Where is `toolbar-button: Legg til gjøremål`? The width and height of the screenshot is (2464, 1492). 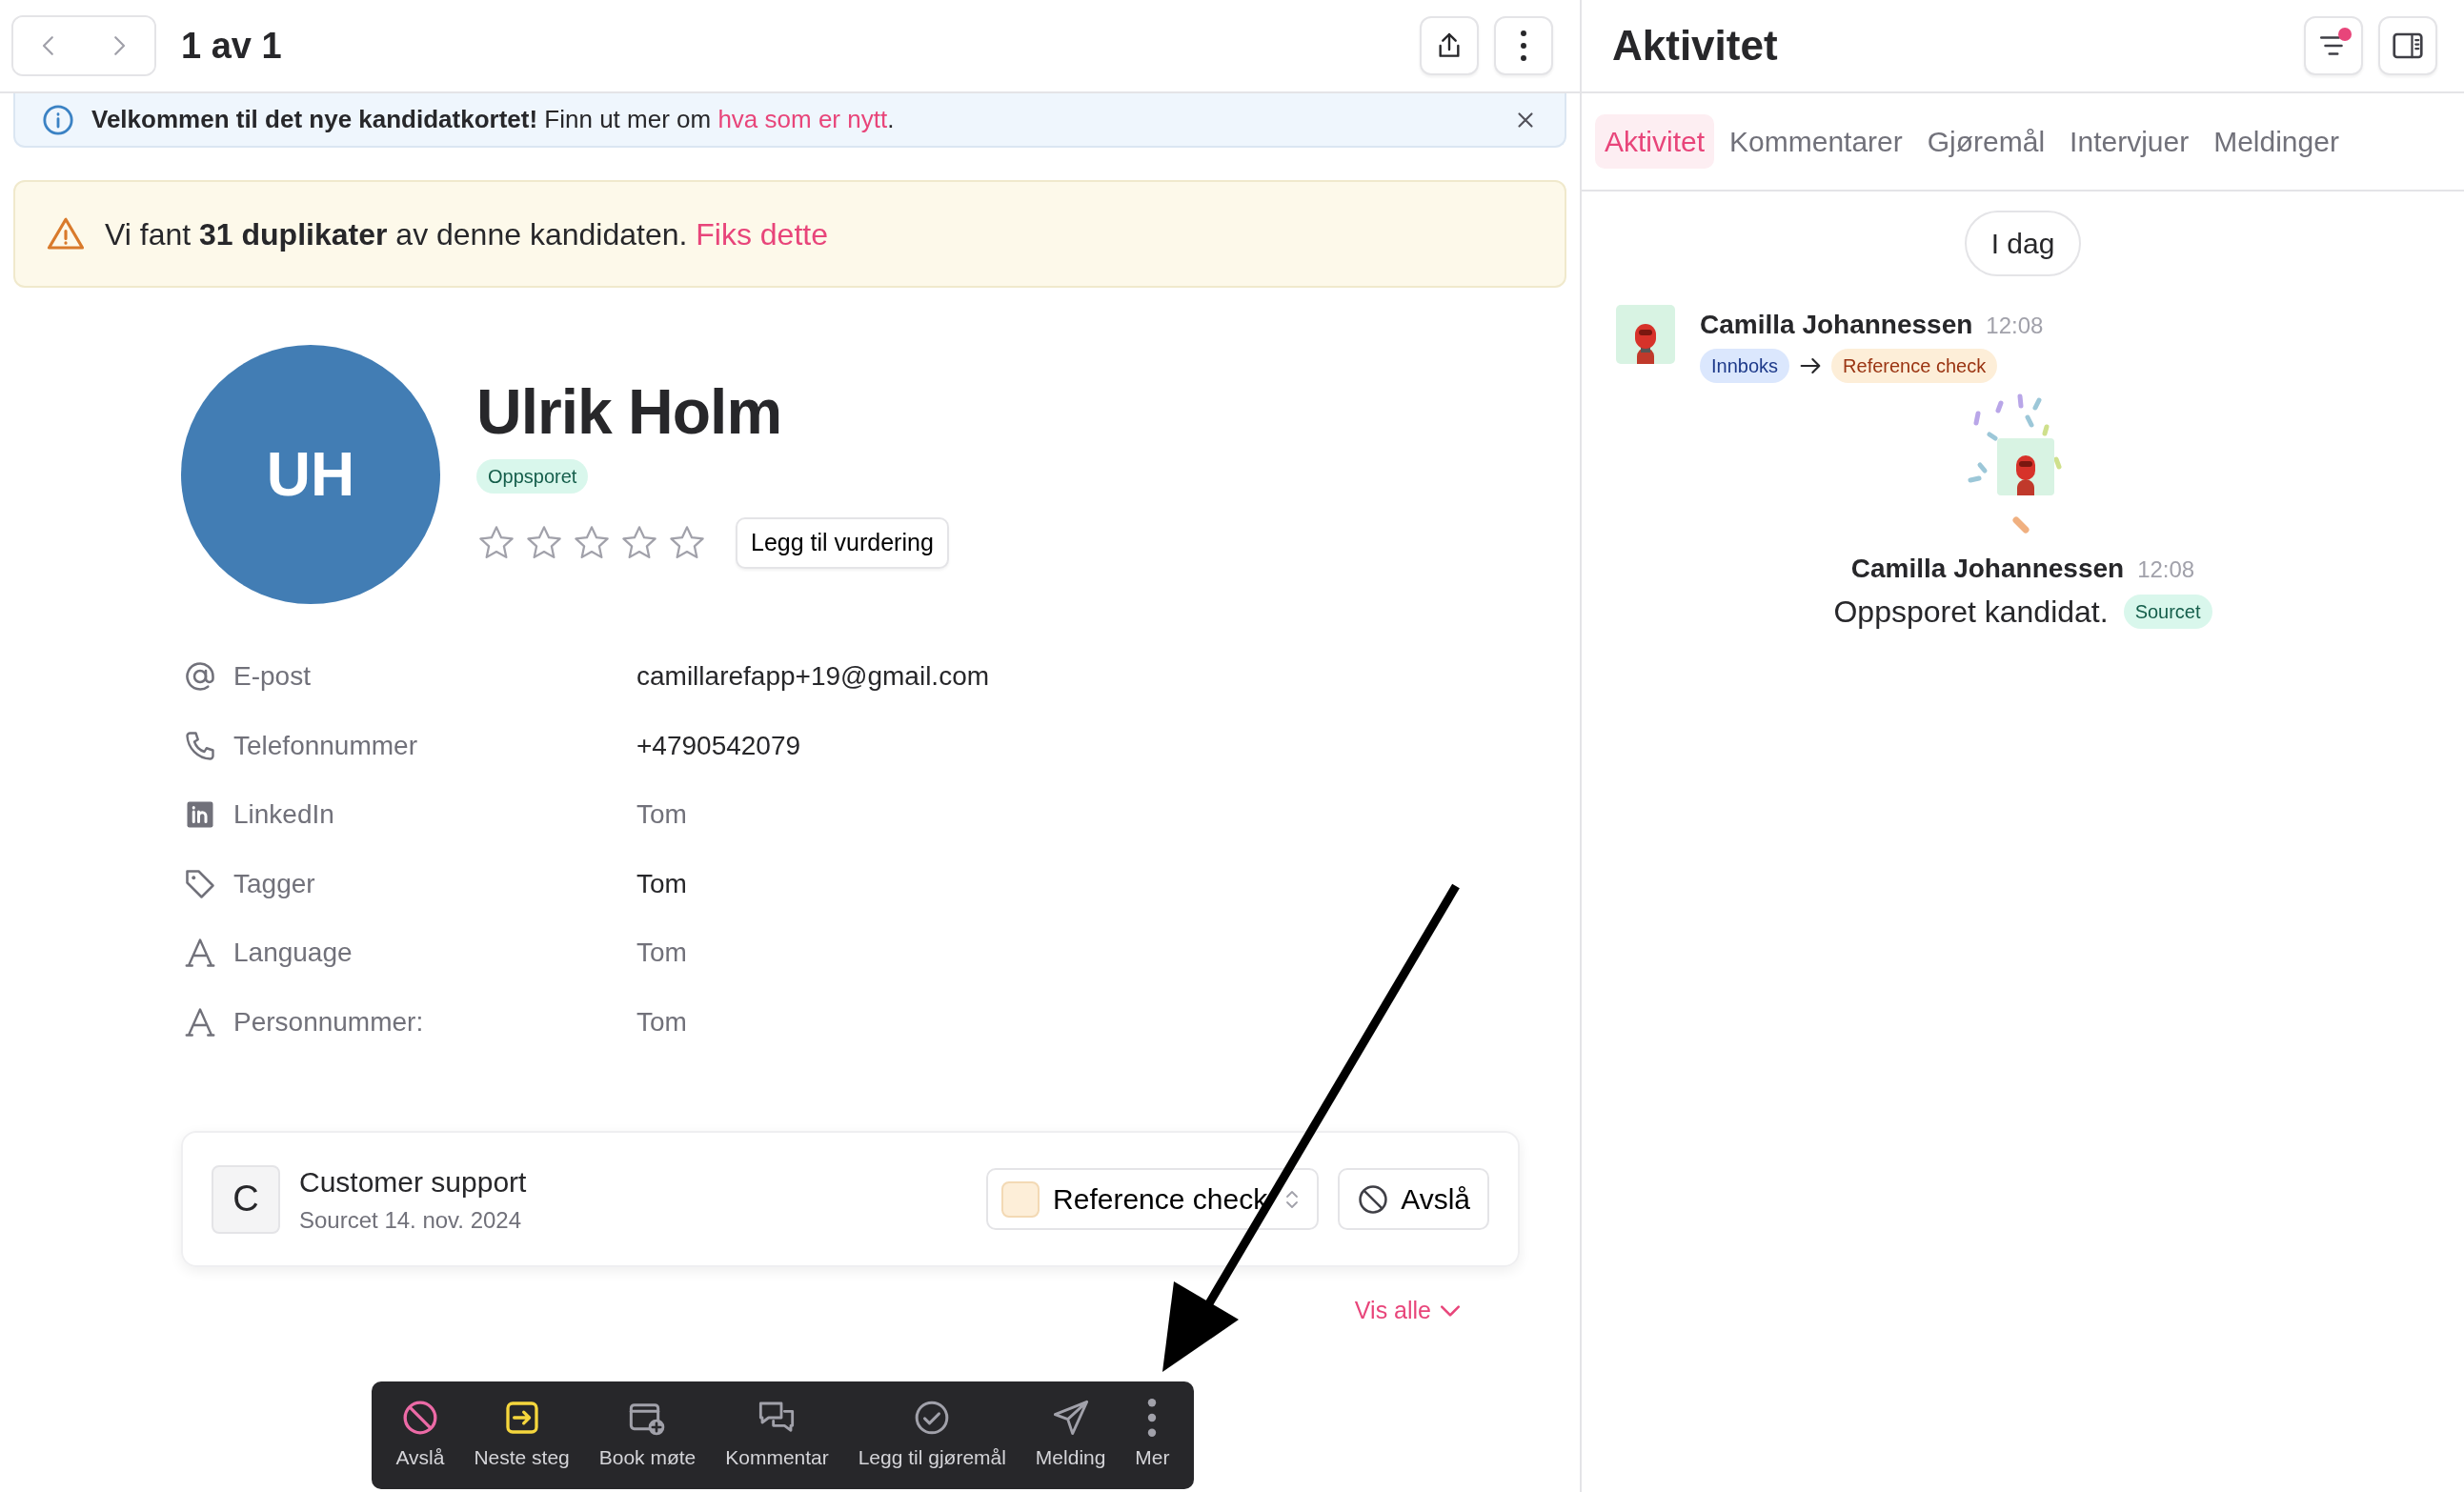
toolbar-button: Legg til gjøremål is located at coordinates (932, 1435).